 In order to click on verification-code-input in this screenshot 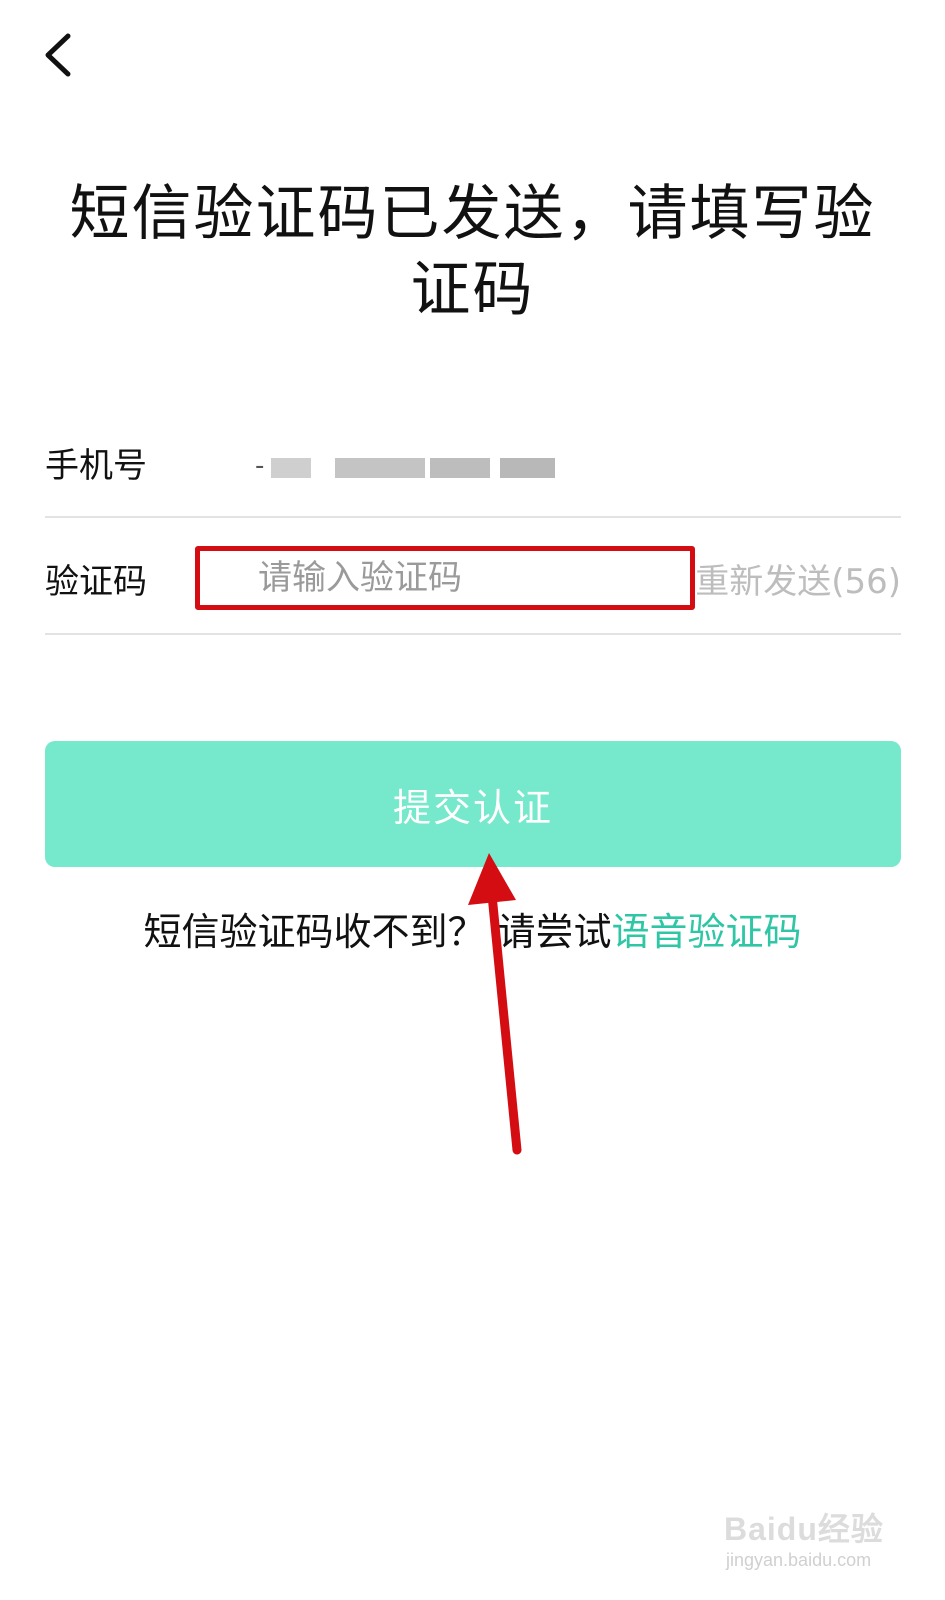, I will do `click(445, 578)`.